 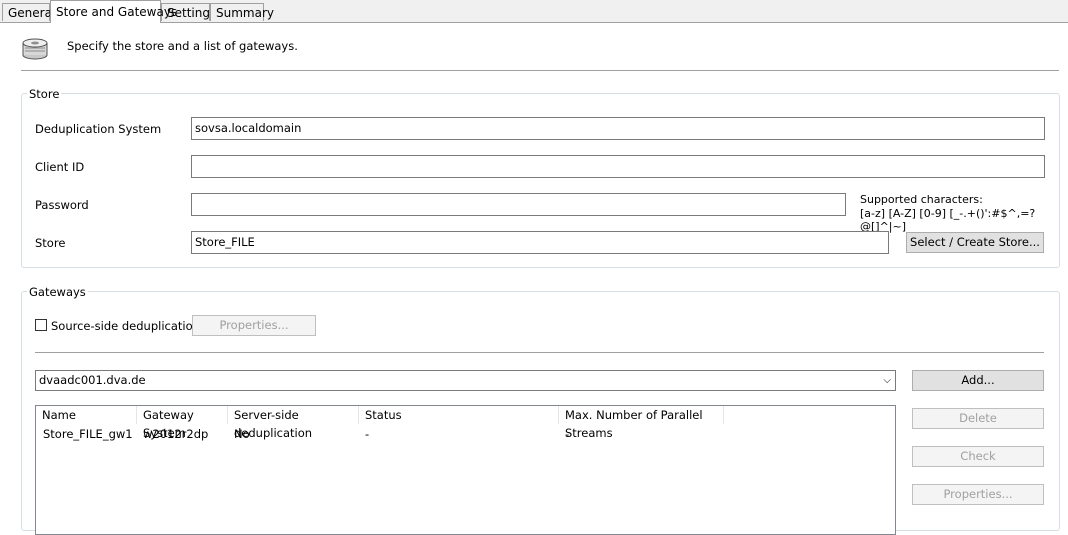 I want to click on tab-store-and-gateways: Store and Gateways, so click(x=113, y=11).